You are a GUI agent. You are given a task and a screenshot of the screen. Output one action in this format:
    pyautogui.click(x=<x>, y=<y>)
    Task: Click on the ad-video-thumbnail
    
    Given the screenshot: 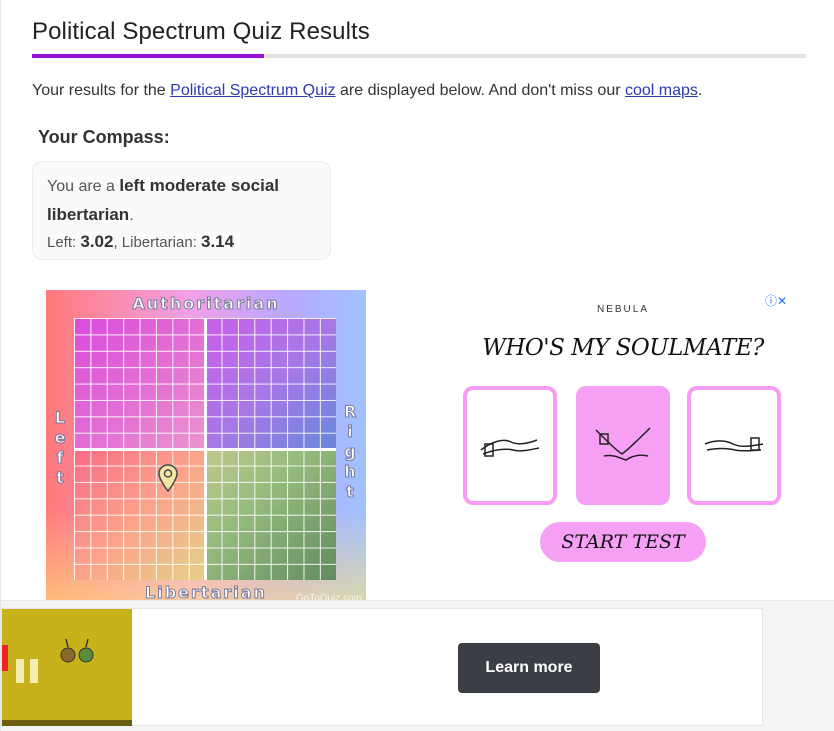 What is the action you would take?
    pyautogui.click(x=67, y=667)
    